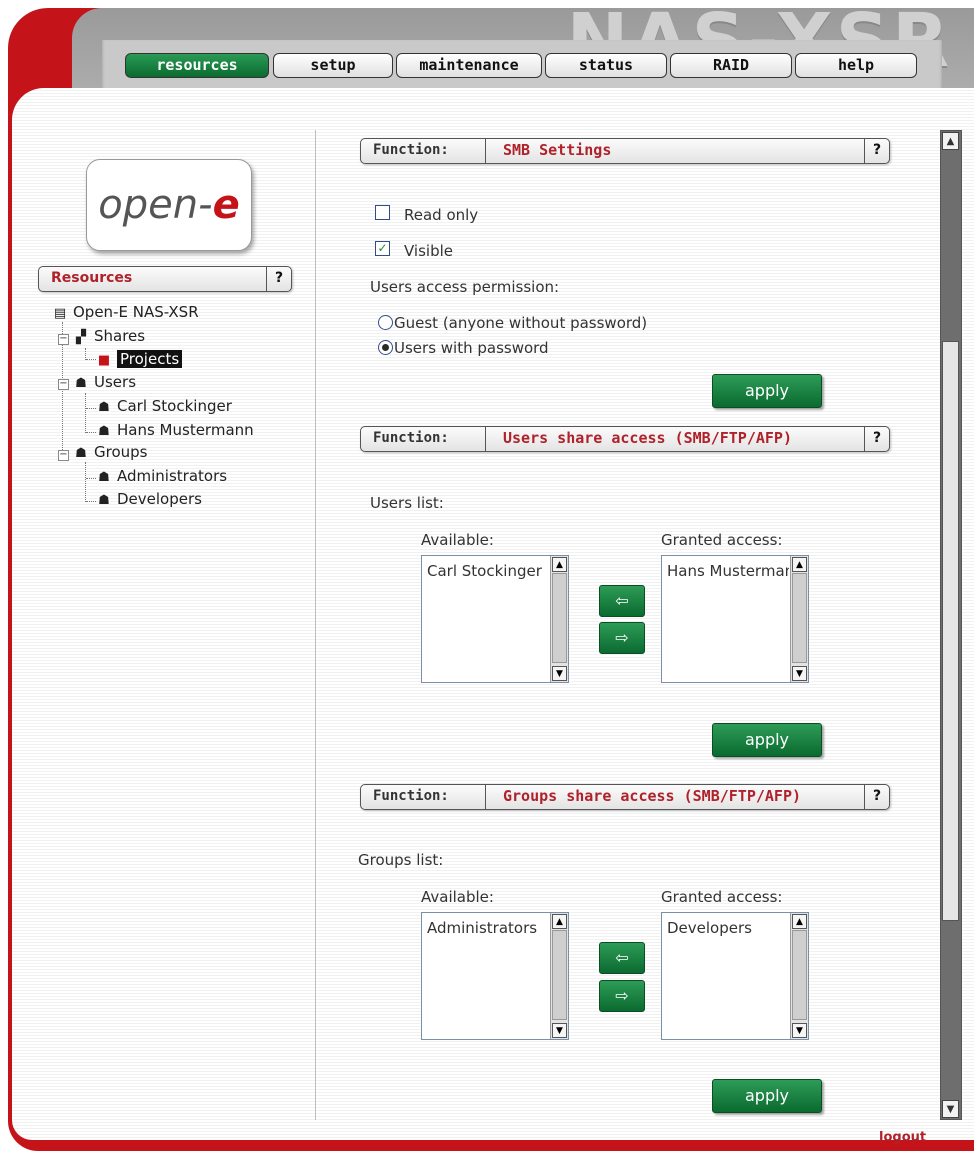 The width and height of the screenshot is (974, 1151). Describe the element at coordinates (735, 976) in the screenshot. I see `groups-granted-list: Developers ▲ ▼` at that location.